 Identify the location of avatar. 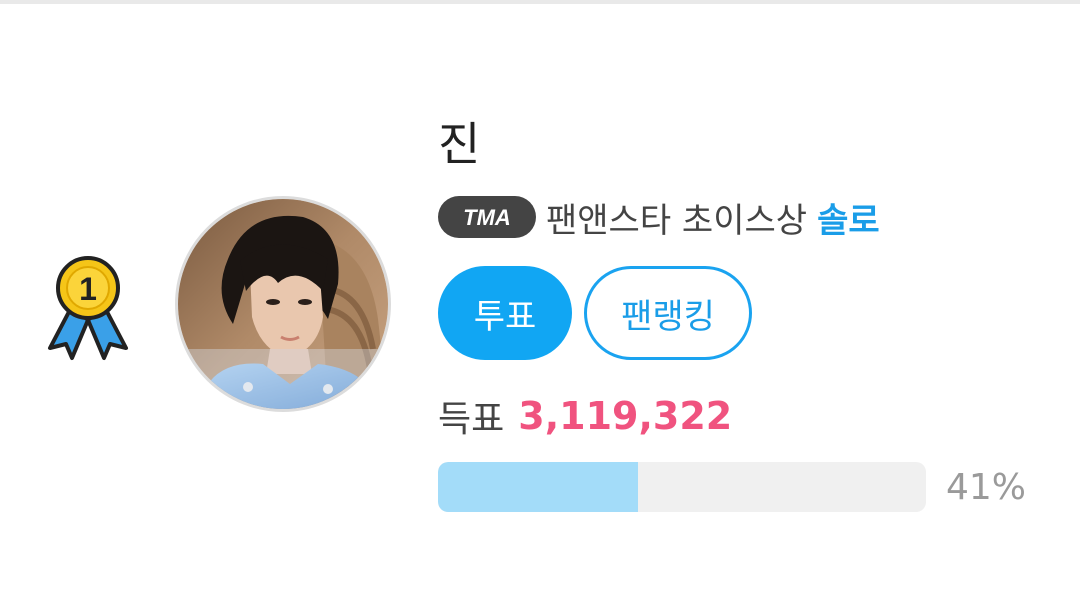
(283, 304).